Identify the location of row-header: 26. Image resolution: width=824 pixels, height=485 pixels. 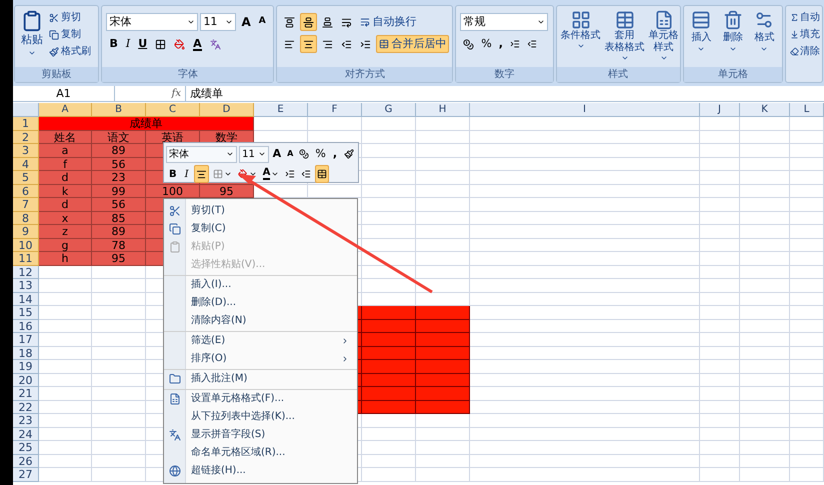
(26, 461).